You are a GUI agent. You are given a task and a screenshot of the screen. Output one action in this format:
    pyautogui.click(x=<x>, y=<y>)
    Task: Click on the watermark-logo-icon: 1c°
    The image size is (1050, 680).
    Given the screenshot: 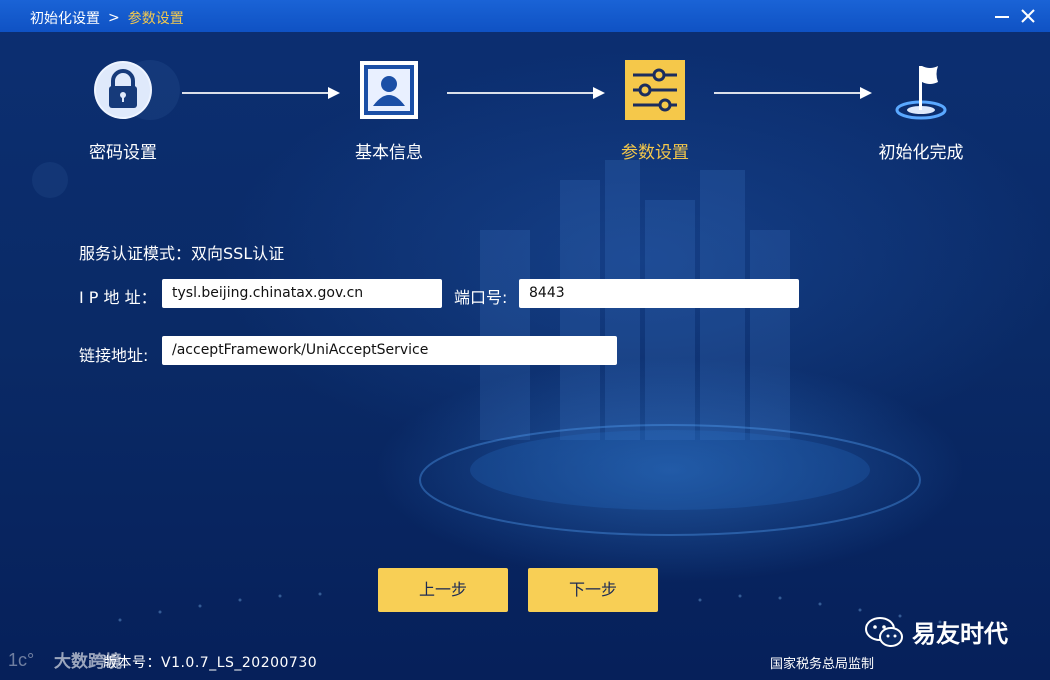 What is the action you would take?
    pyautogui.click(x=21, y=660)
    